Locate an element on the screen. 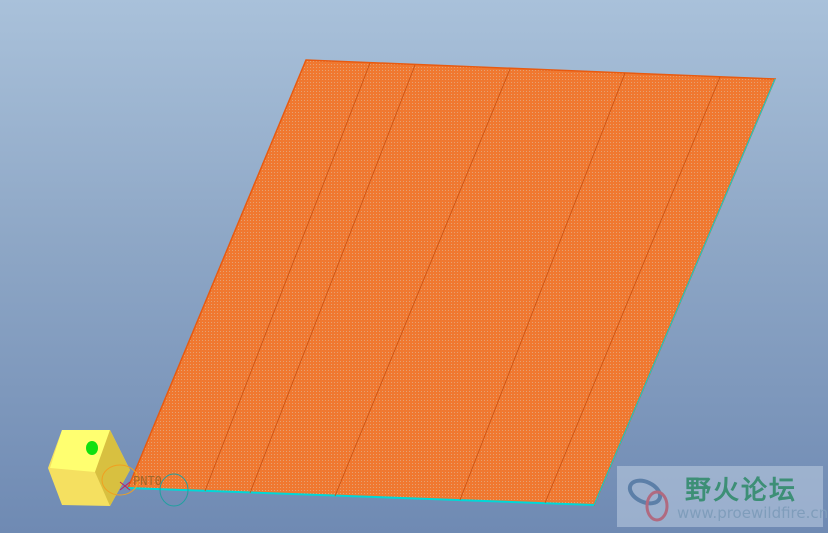 This screenshot has width=828, height=533. watermark-url: www.proewildfire.cn is located at coordinates (752, 513).